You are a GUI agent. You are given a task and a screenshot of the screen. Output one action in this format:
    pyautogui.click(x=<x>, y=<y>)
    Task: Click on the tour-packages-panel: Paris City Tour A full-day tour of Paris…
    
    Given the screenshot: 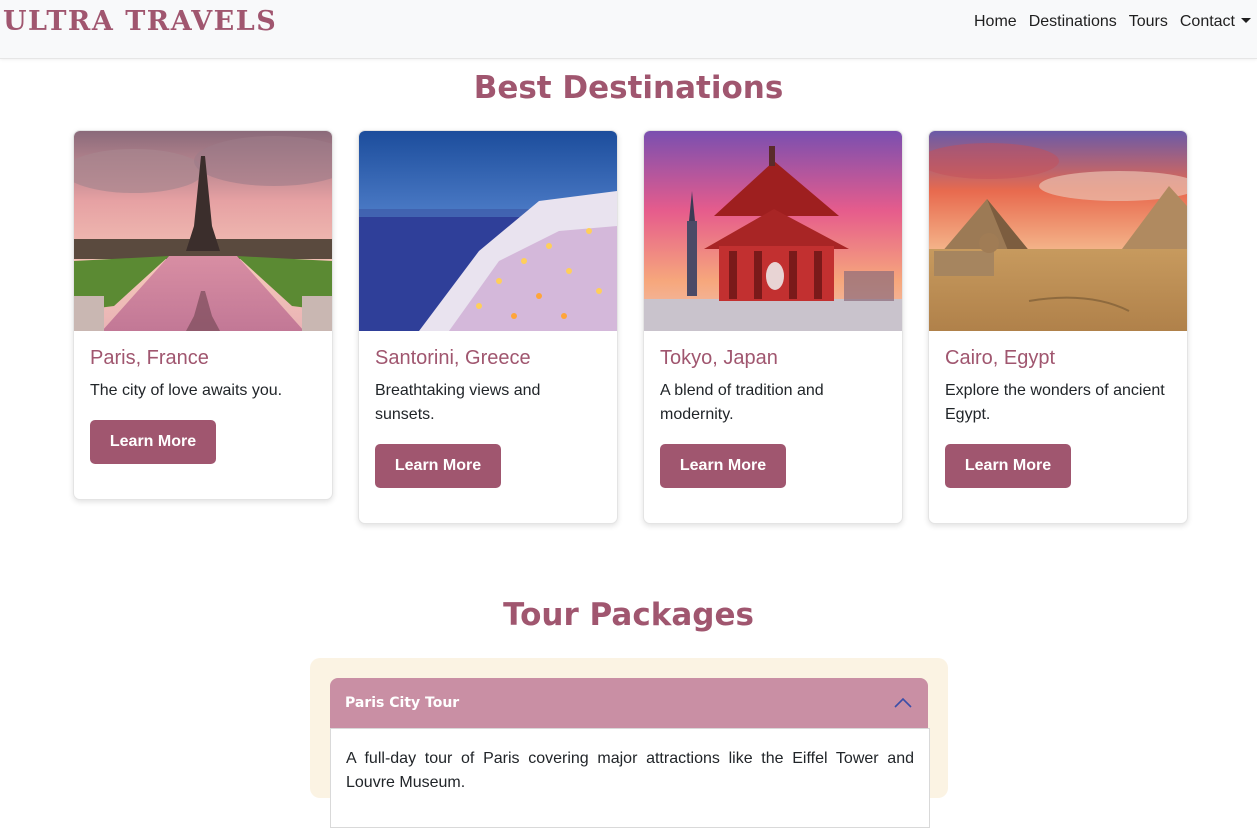 What is the action you would take?
    pyautogui.click(x=629, y=743)
    